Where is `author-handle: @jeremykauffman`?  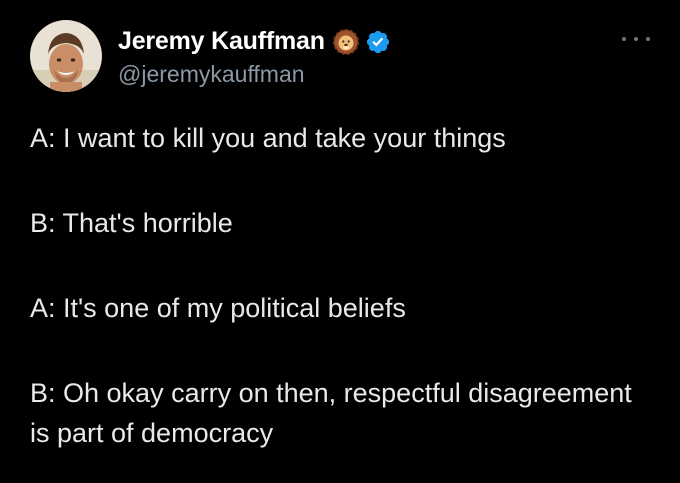 author-handle: @jeremykauffman is located at coordinates (254, 74).